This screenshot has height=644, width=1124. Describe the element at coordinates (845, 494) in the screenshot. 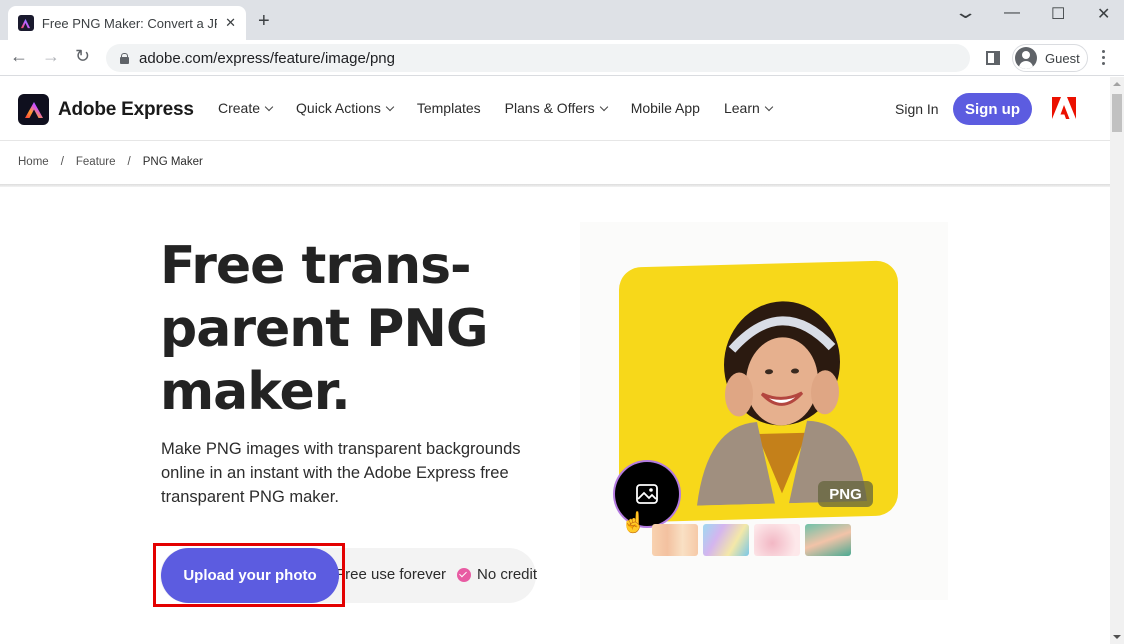

I see `png-badge: PNG` at that location.